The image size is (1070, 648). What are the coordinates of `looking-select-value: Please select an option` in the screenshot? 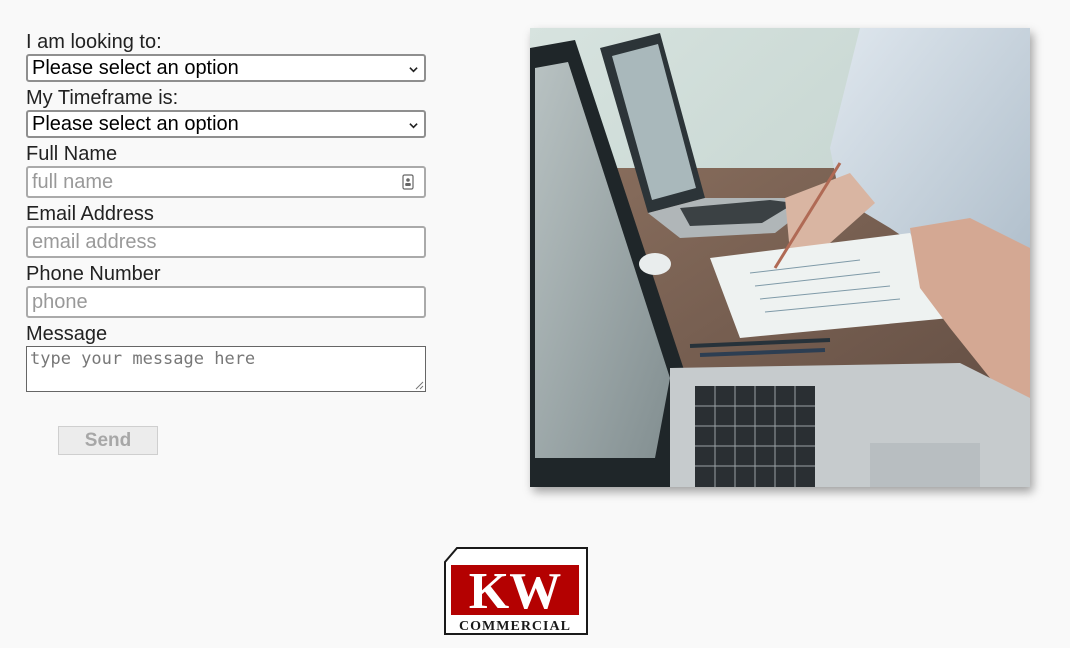 It's located at (135, 68).